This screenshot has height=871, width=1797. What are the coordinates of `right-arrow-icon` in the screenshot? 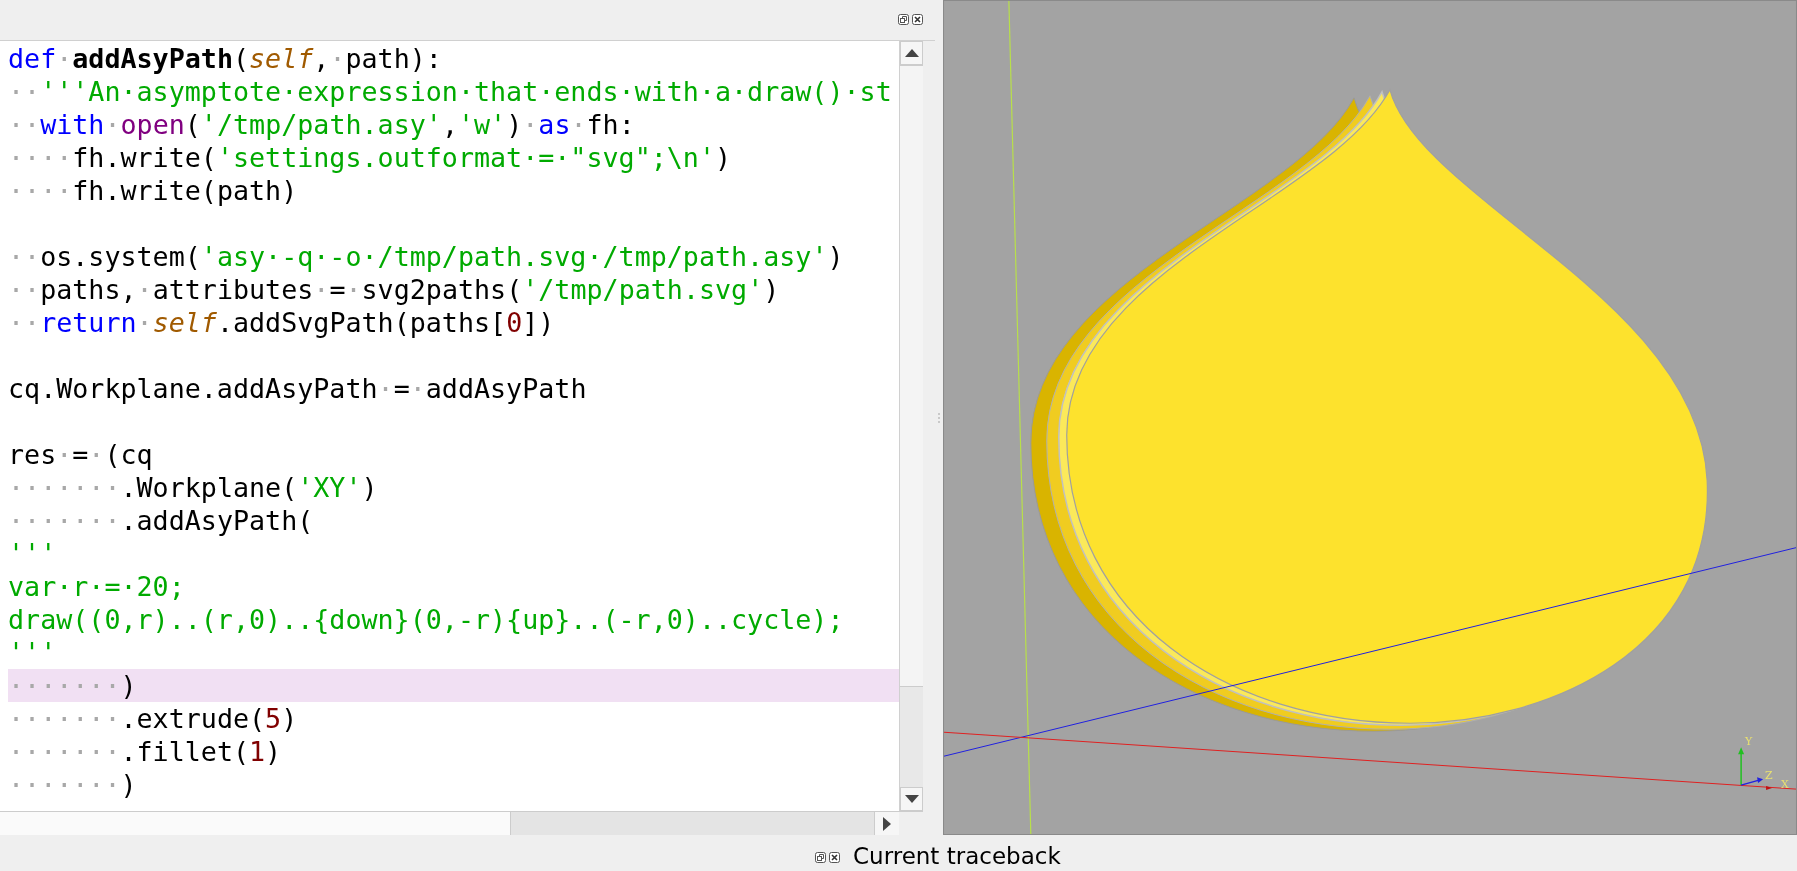 It's located at (887, 823).